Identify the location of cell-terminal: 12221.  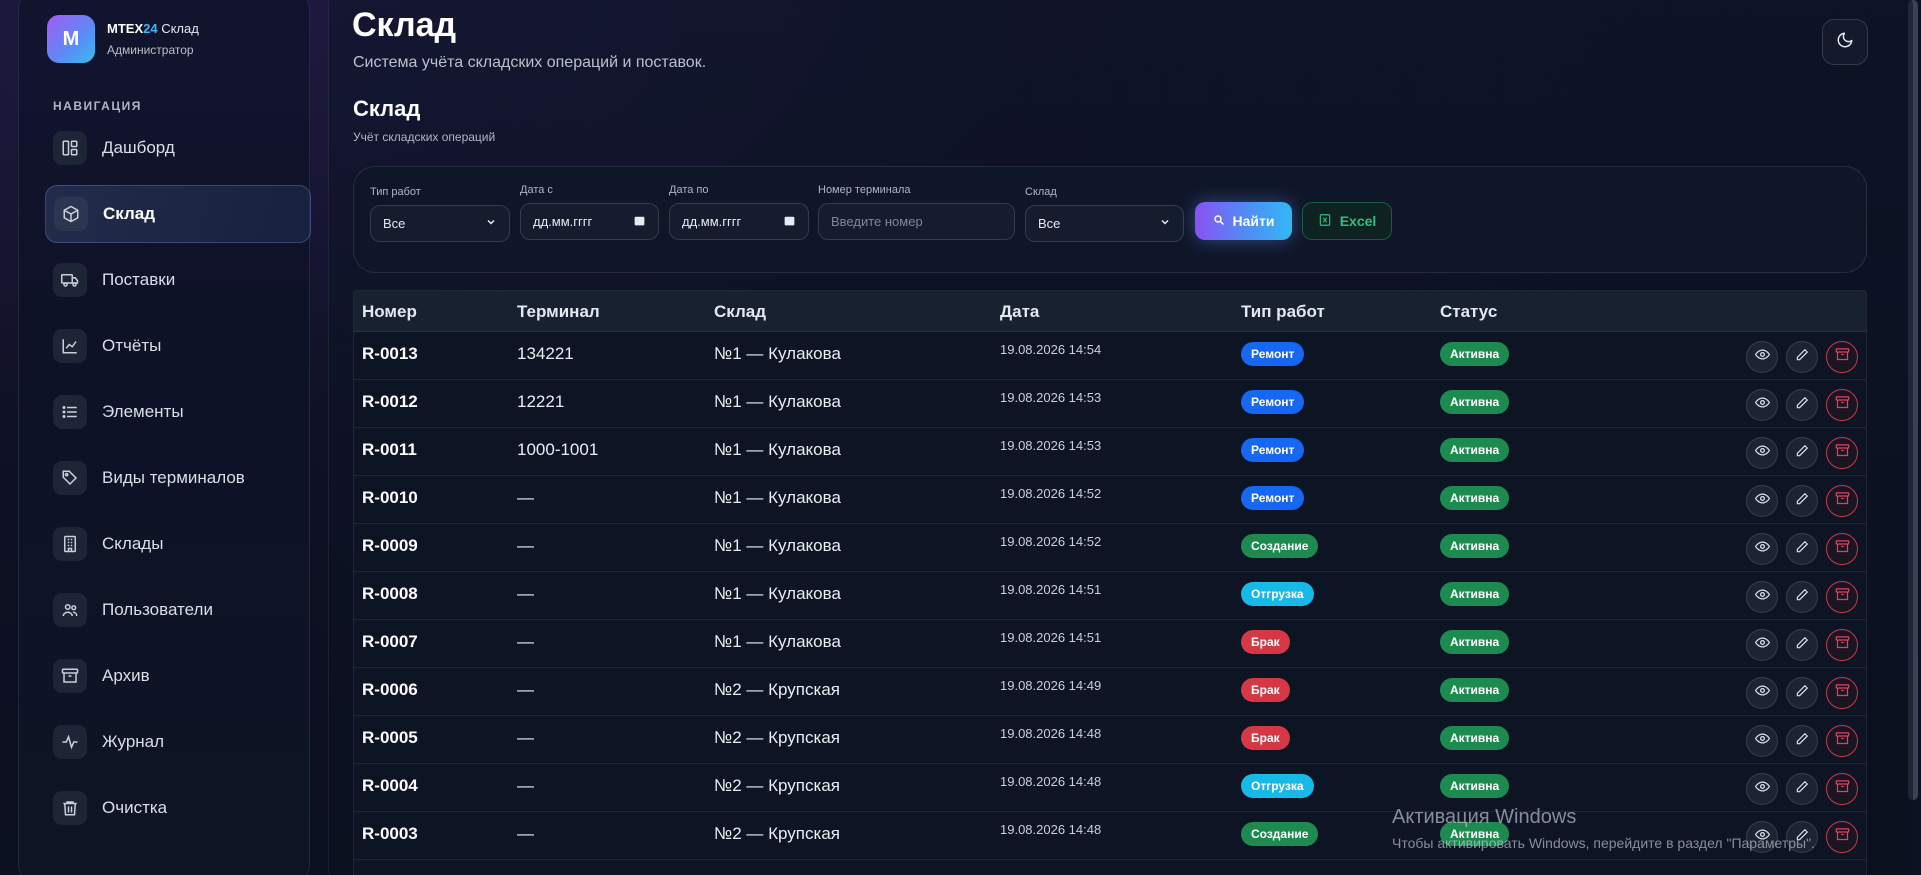
(541, 401).